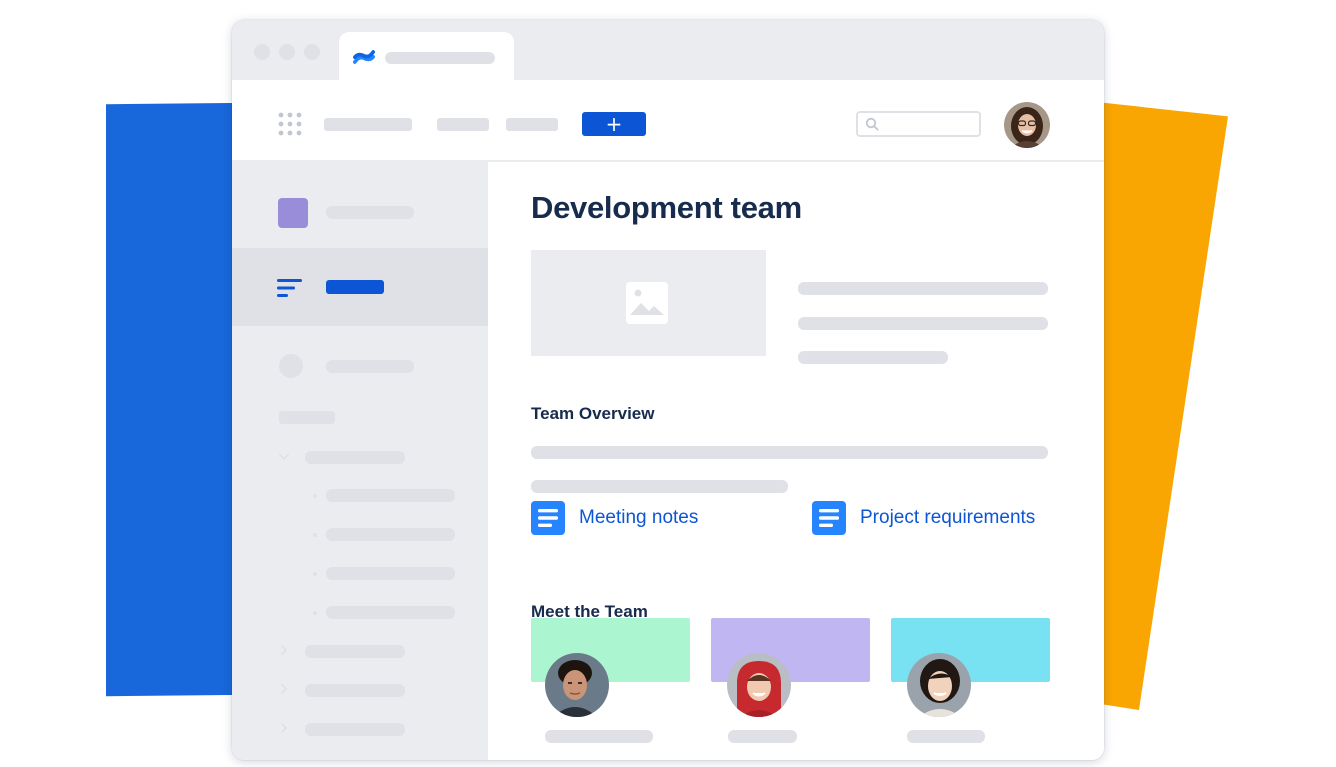 The width and height of the screenshot is (1336, 767). I want to click on sidebar-item-selected-label, so click(355, 287).